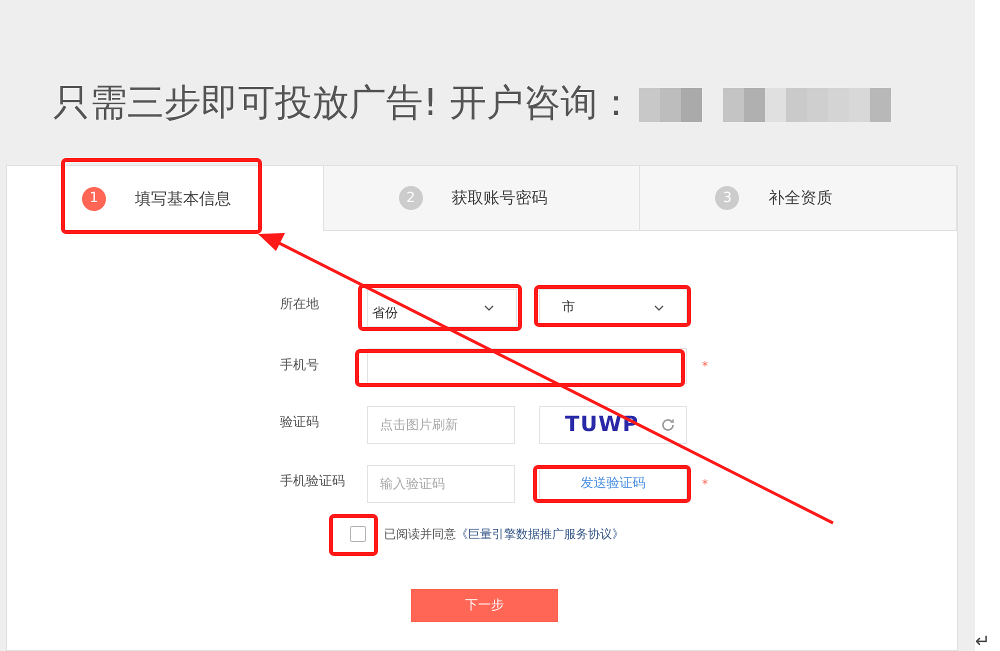 Image resolution: width=1000 pixels, height=651 pixels. Describe the element at coordinates (982, 640) in the screenshot. I see `return-mark: ↵` at that location.